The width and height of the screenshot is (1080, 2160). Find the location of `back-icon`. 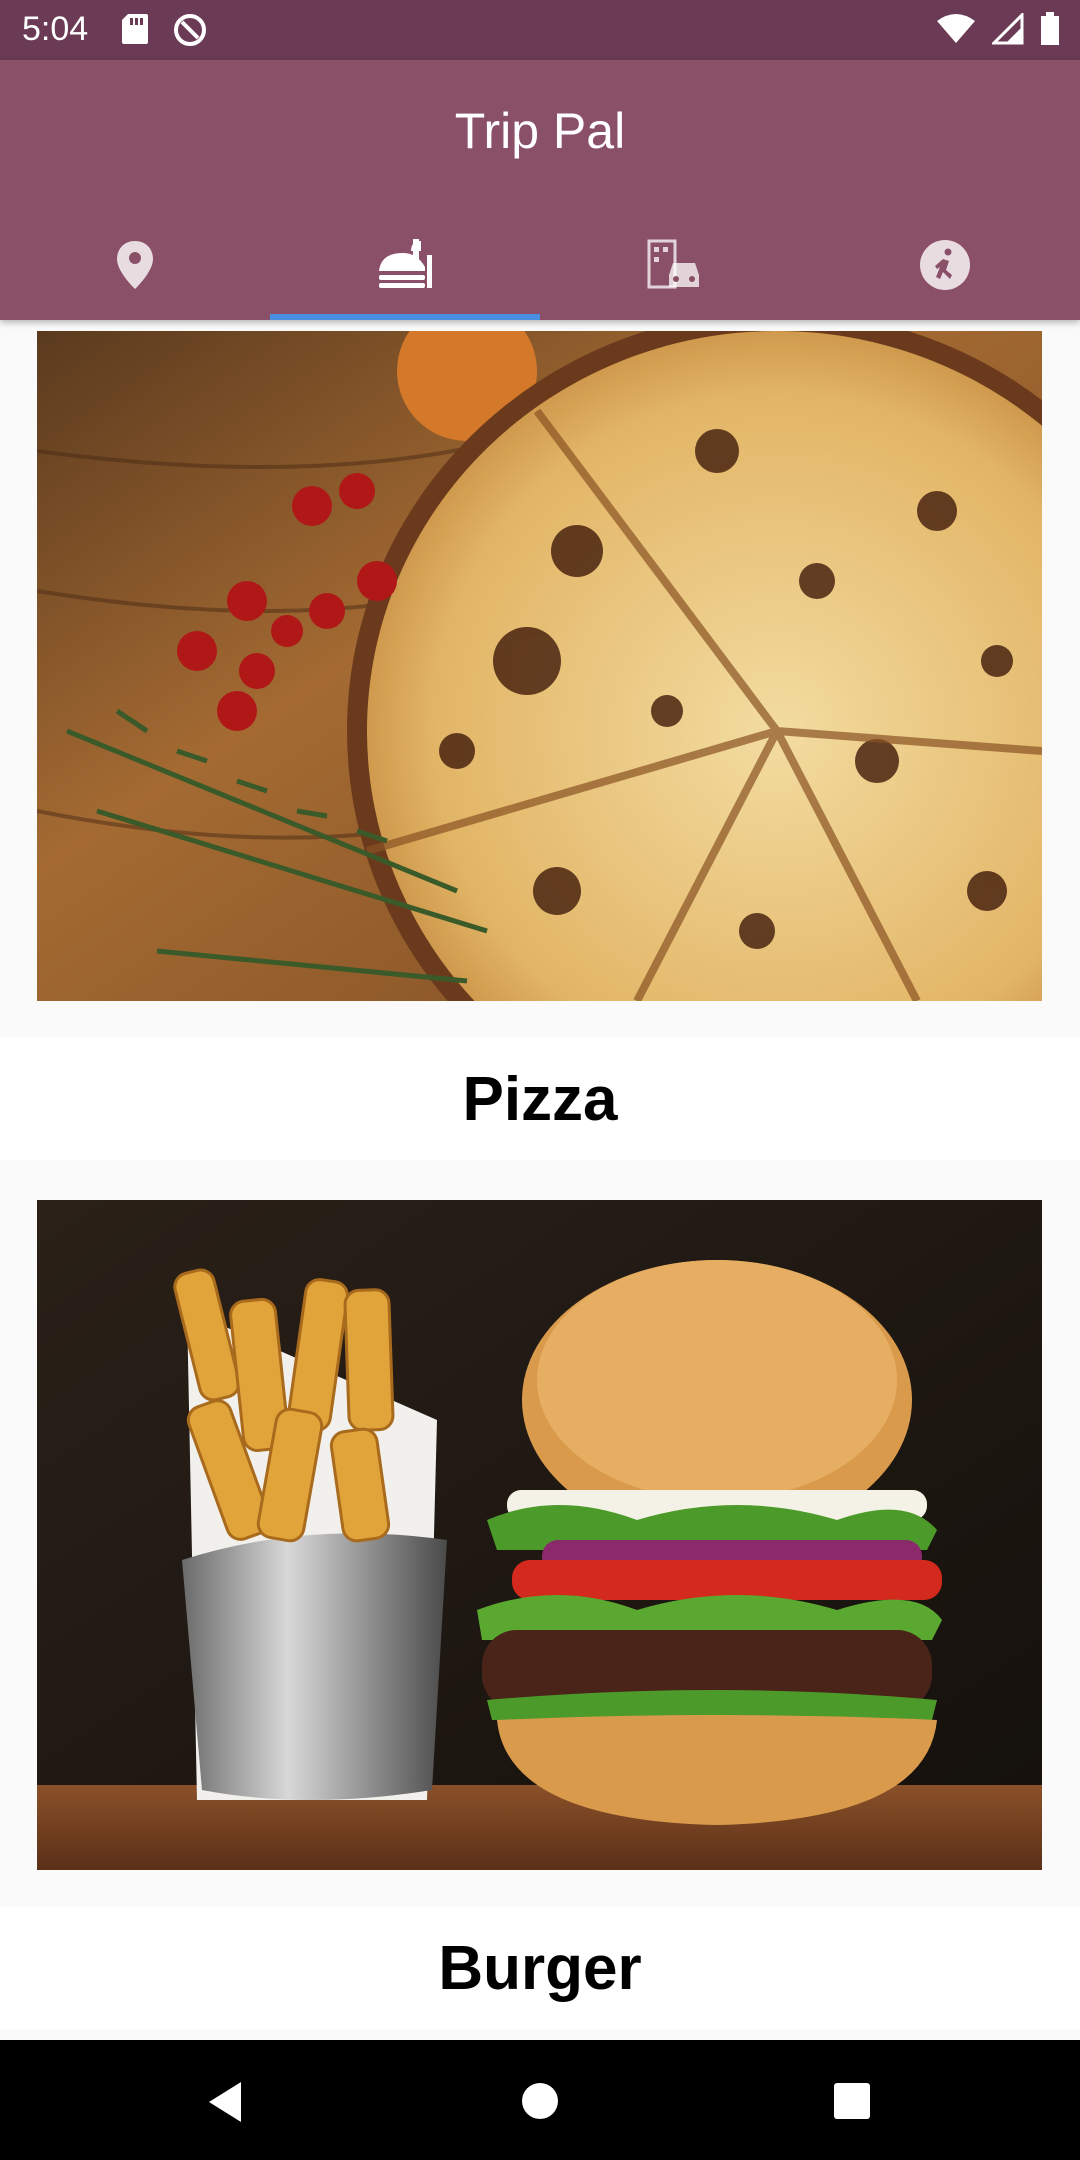

back-icon is located at coordinates (225, 2102).